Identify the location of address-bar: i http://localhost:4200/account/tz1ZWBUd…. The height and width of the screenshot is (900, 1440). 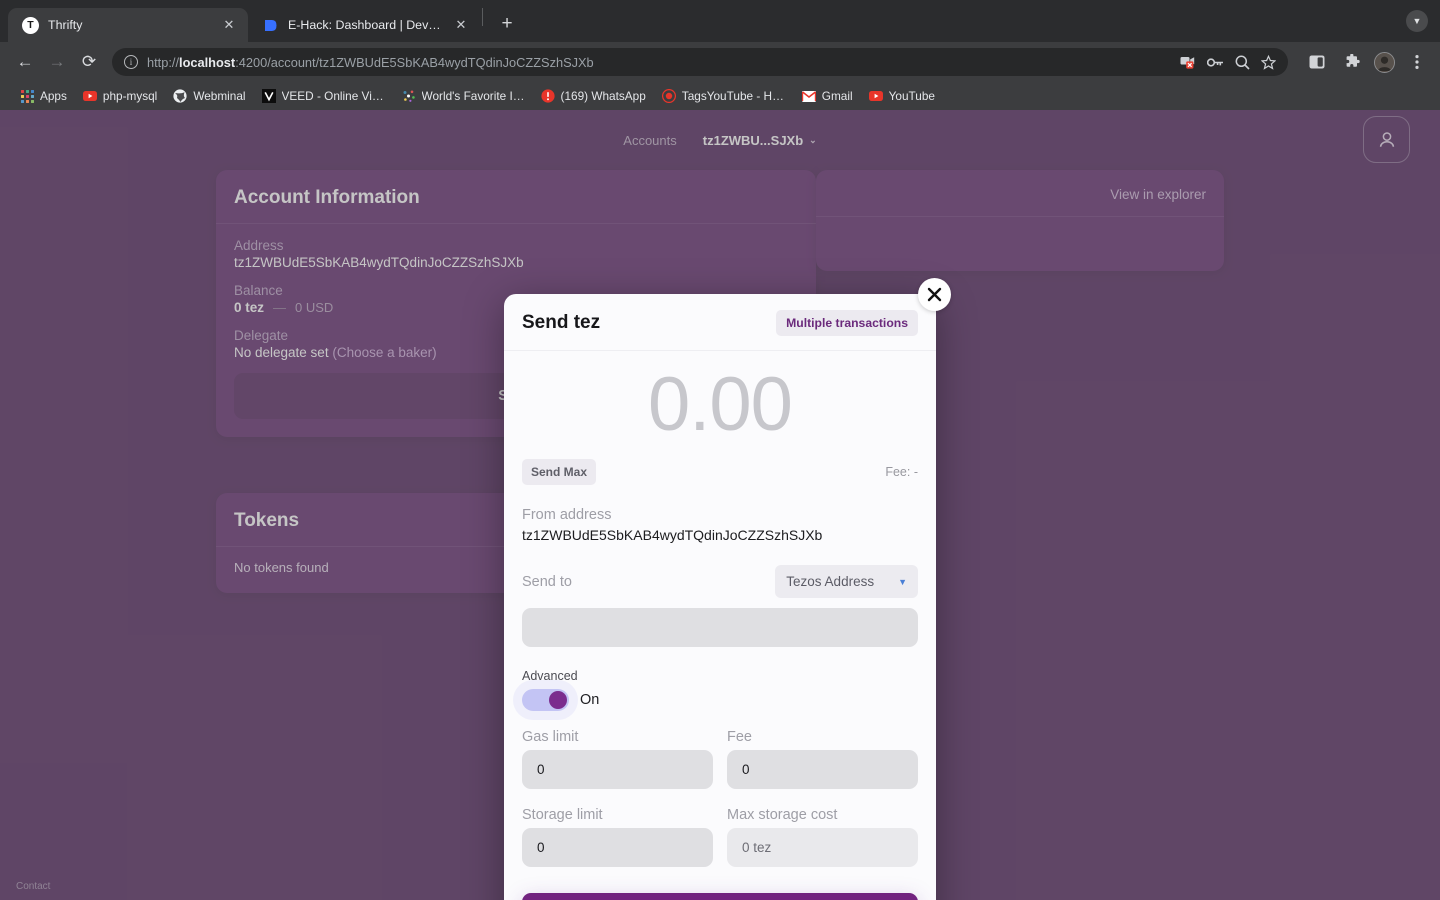
(700, 62).